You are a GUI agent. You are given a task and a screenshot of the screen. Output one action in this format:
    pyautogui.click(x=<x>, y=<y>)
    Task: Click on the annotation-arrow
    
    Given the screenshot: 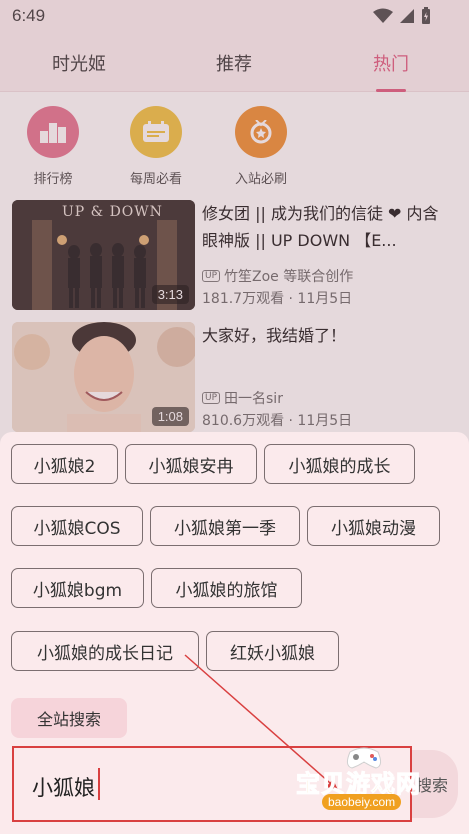 What is the action you would take?
    pyautogui.click(x=261, y=722)
    